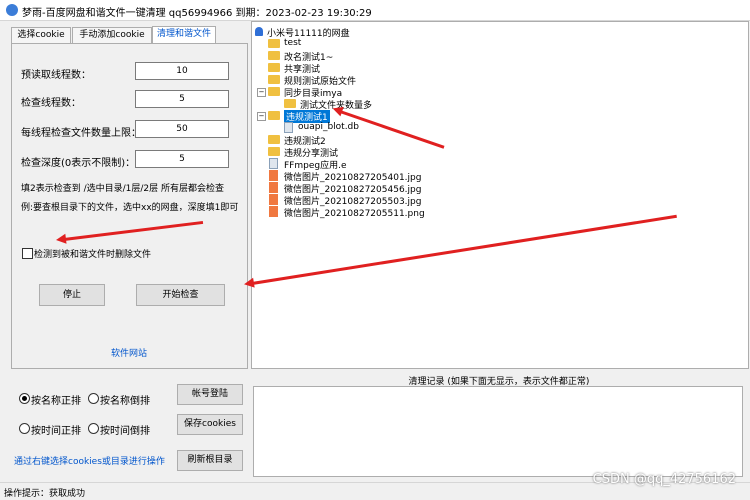  I want to click on tree-item-label: ouapi_blot.db, so click(328, 127).